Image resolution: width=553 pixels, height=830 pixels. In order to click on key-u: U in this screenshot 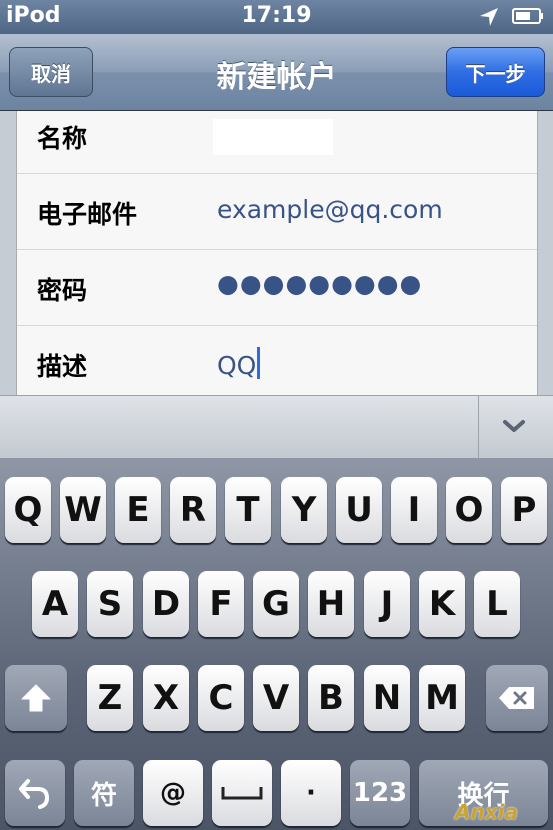, I will do `click(359, 510)`.